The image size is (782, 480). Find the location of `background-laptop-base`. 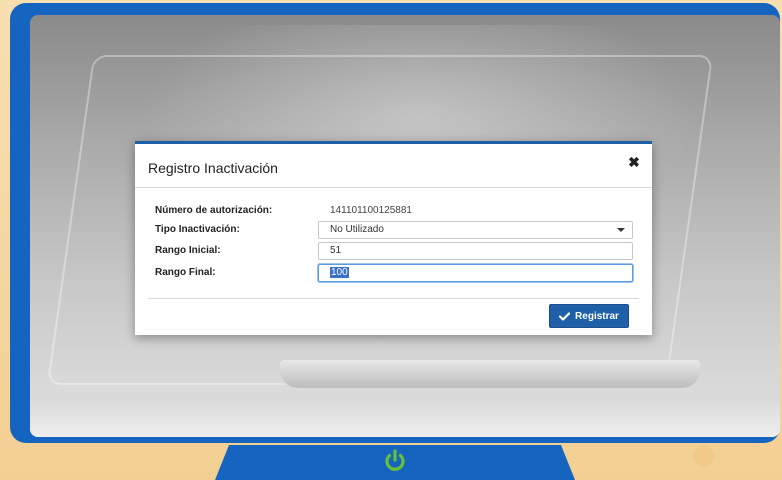

background-laptop-base is located at coordinates (490, 374).